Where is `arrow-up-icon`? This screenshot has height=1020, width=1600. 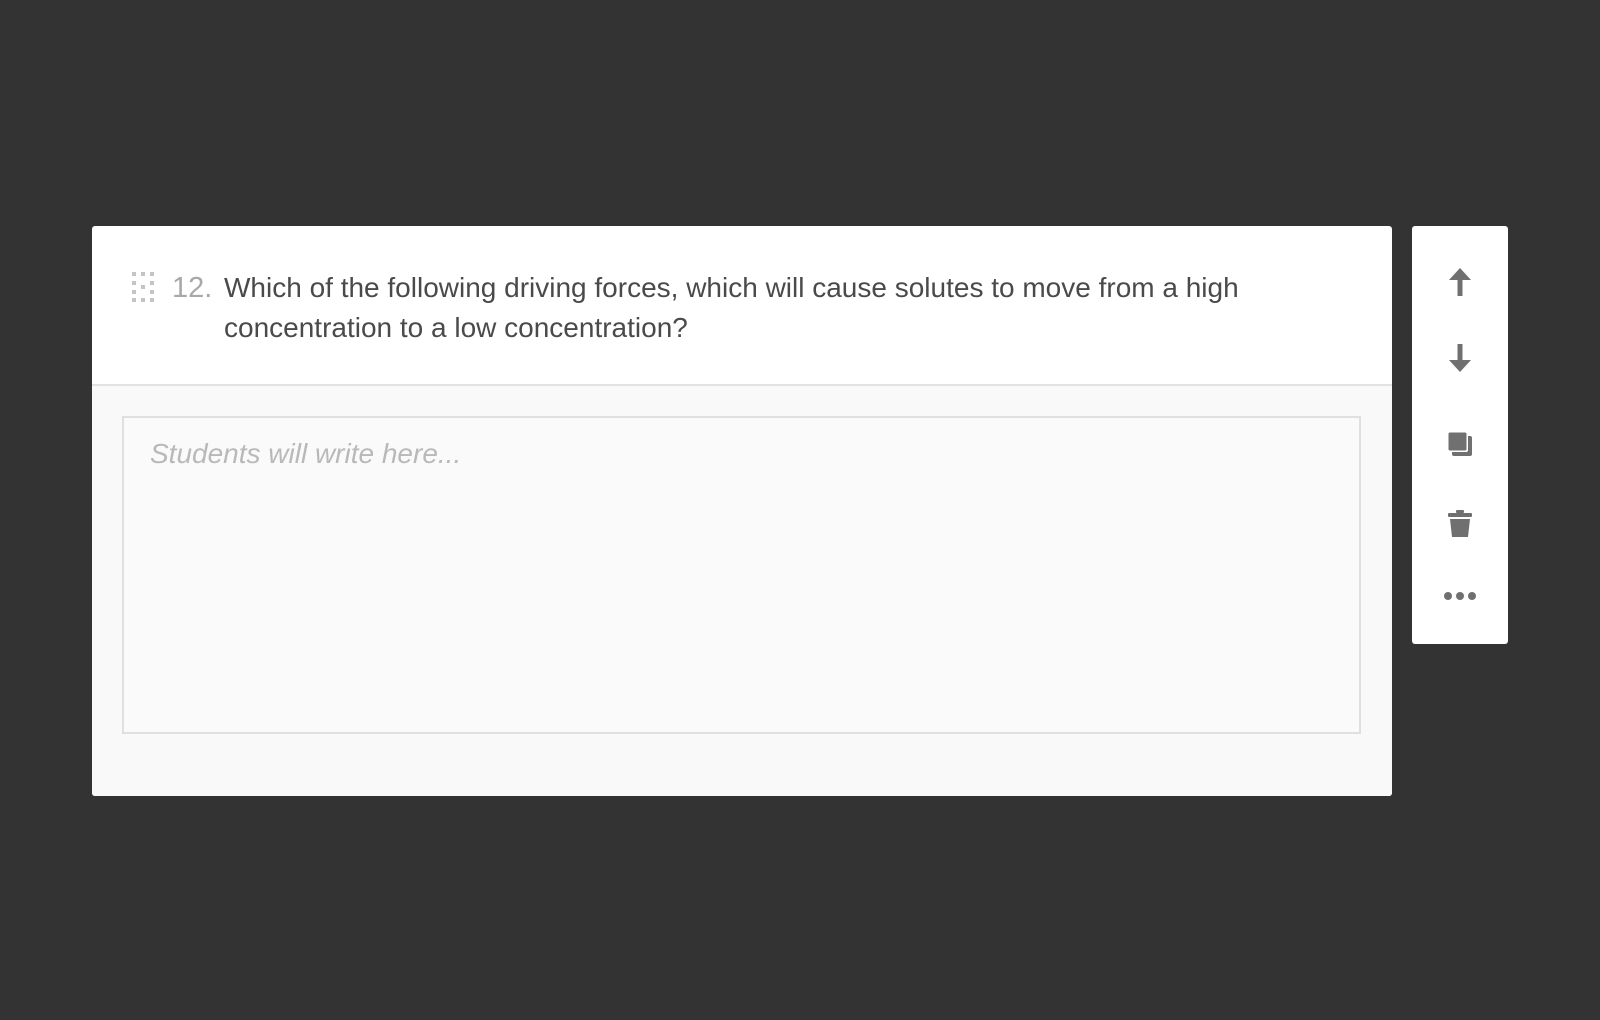 arrow-up-icon is located at coordinates (1460, 282).